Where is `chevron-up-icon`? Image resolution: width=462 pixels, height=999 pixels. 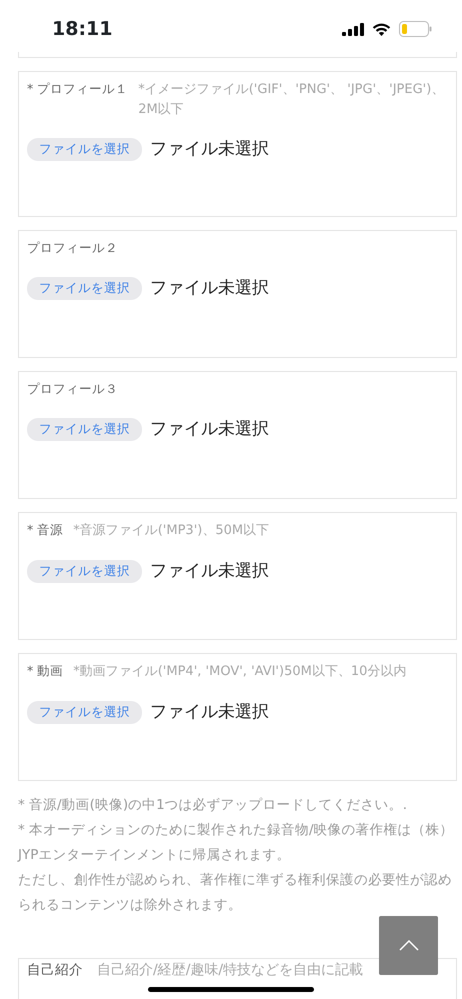 chevron-up-icon is located at coordinates (408, 945).